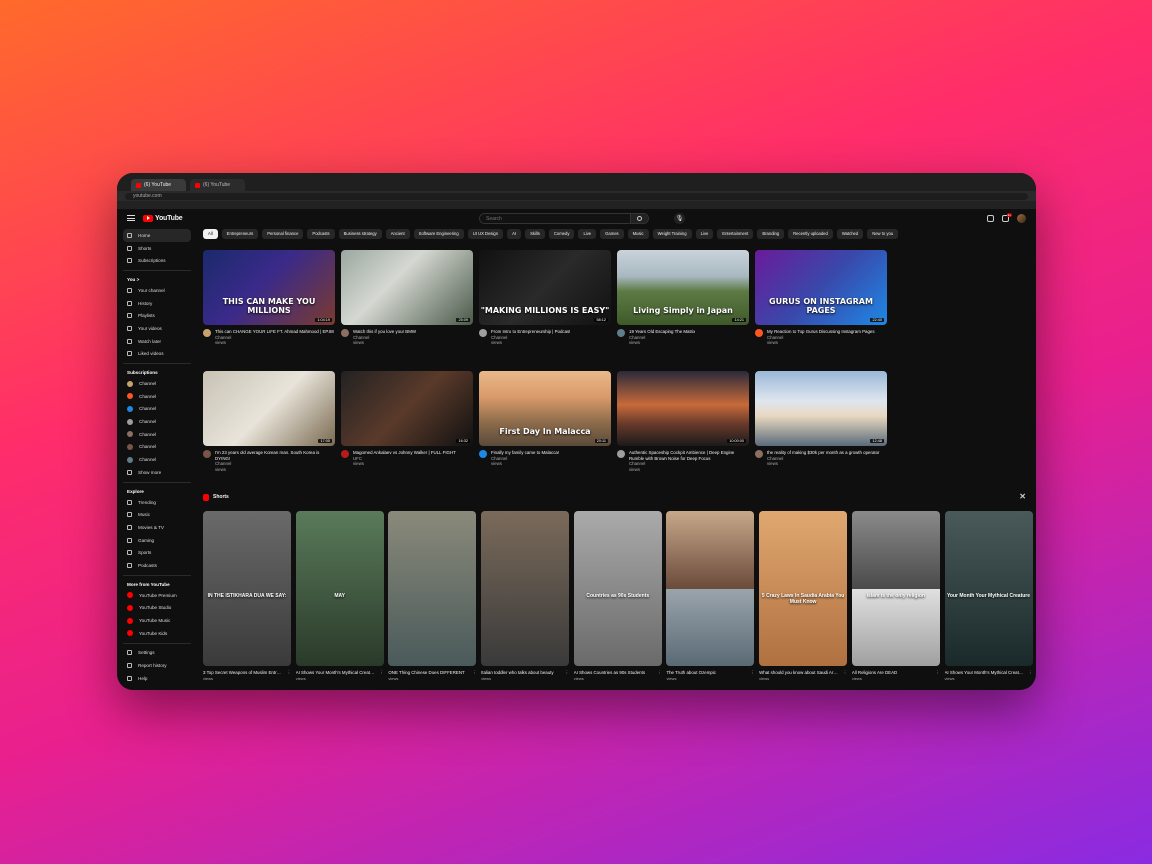  Describe the element at coordinates (612, 234) in the screenshot. I see `filter-chip: Games` at that location.